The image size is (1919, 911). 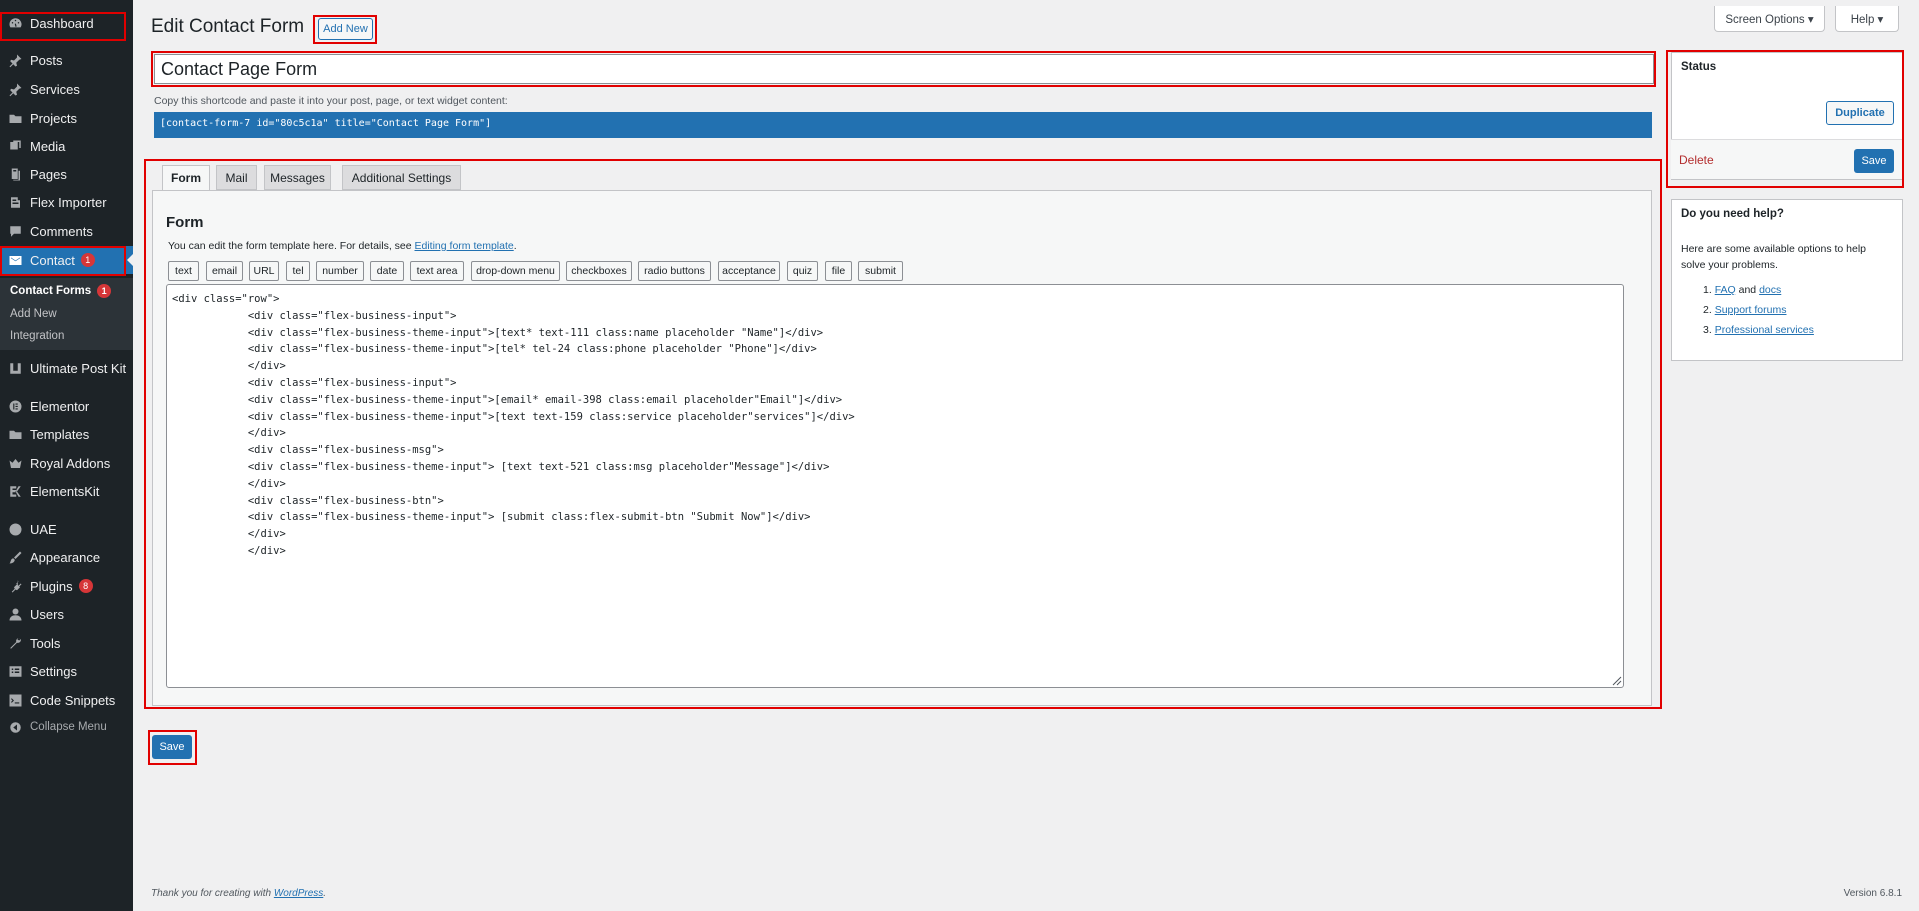 What do you see at coordinates (15, 643) in the screenshot?
I see `wrench-icon` at bounding box center [15, 643].